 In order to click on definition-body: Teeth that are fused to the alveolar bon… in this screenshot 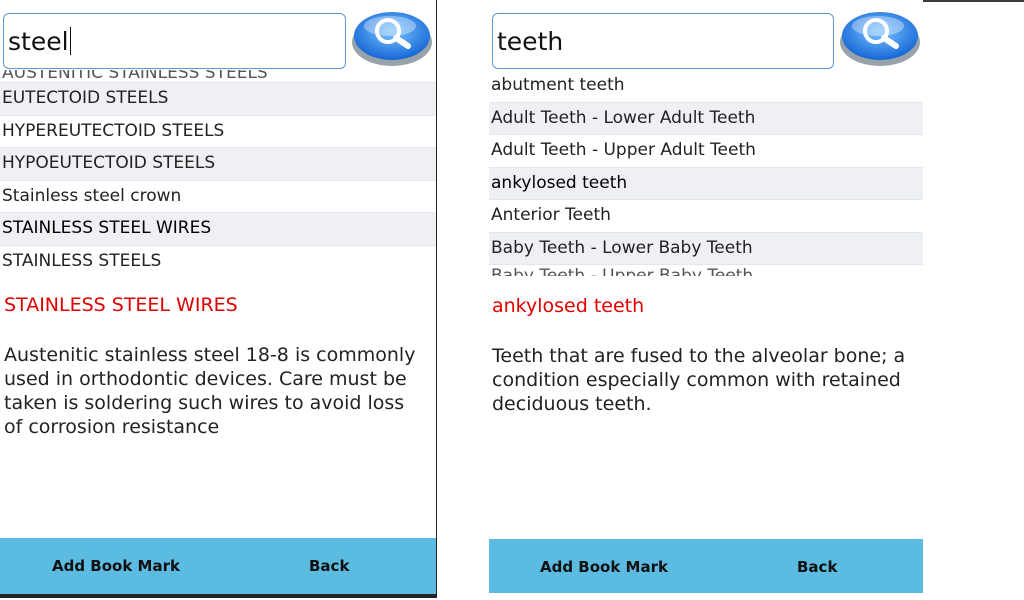, I will do `click(699, 380)`.